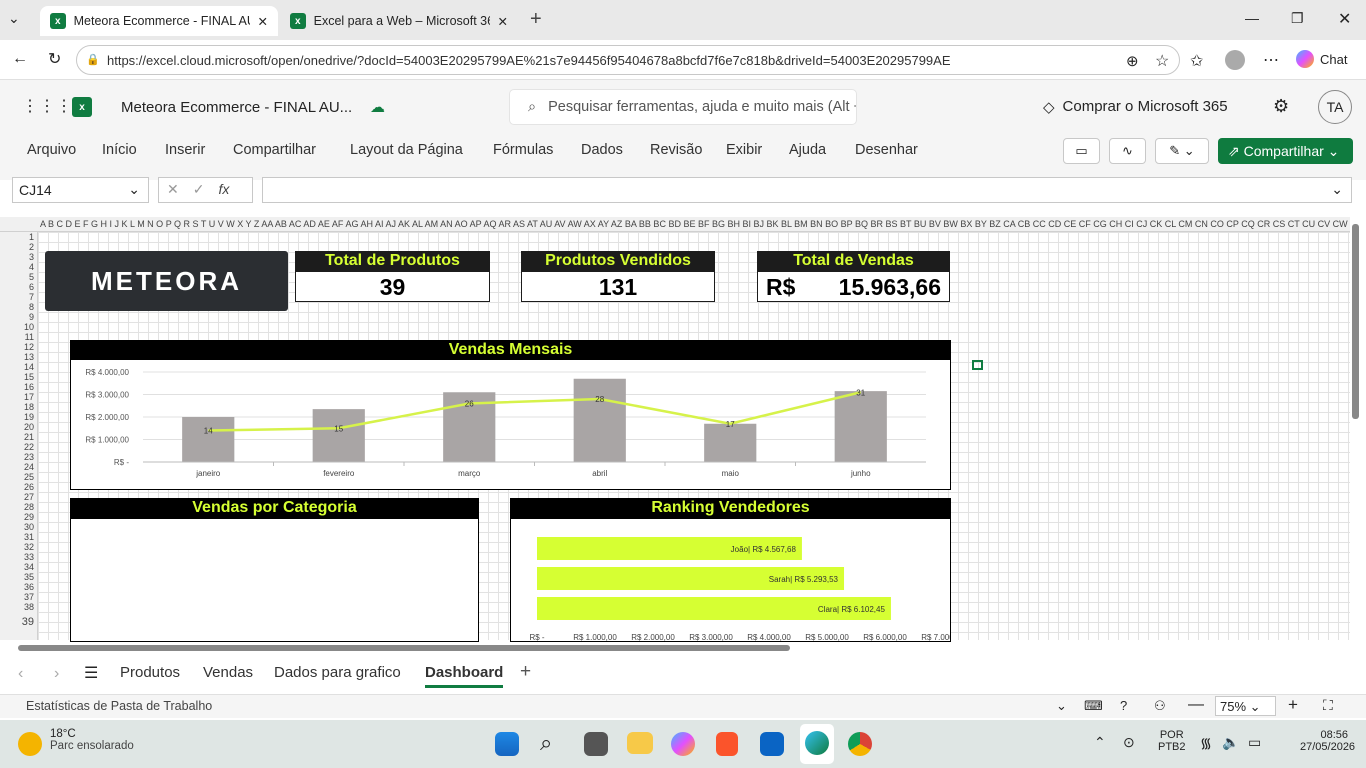 Image resolution: width=1366 pixels, height=768 pixels. Describe the element at coordinates (1252, 18) in the screenshot. I see `minimize-button: —` at that location.